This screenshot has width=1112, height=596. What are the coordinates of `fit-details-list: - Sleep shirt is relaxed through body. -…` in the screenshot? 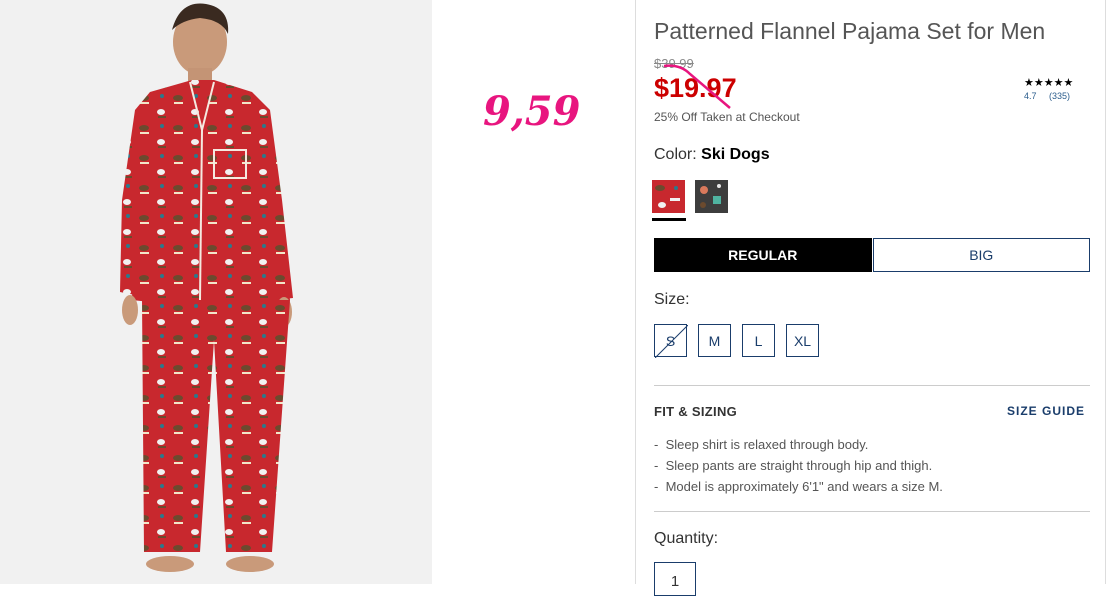 It's located at (798, 465).